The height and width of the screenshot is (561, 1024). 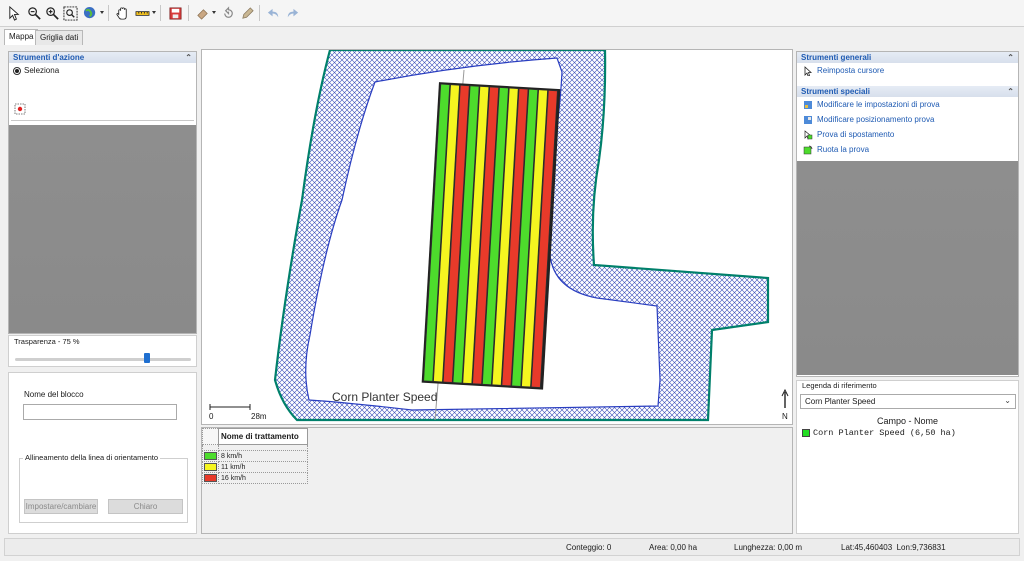 What do you see at coordinates (851, 70) in the screenshot?
I see `reset-cursor-label: Reimposta cursore` at bounding box center [851, 70].